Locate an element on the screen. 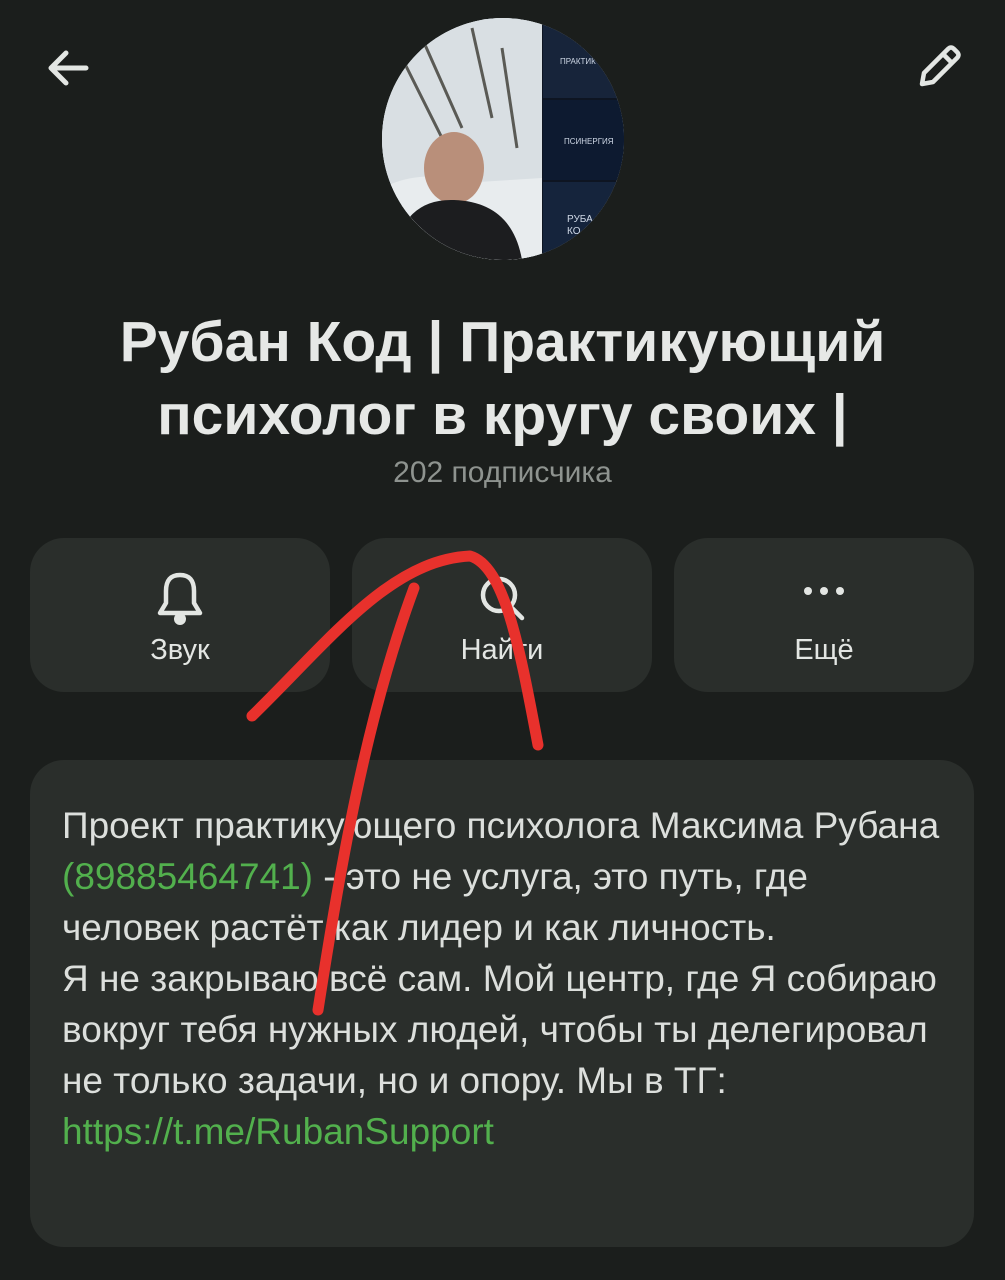  avatar-tile2-text: ПСИНЕРГИЯ is located at coordinates (589, 141).